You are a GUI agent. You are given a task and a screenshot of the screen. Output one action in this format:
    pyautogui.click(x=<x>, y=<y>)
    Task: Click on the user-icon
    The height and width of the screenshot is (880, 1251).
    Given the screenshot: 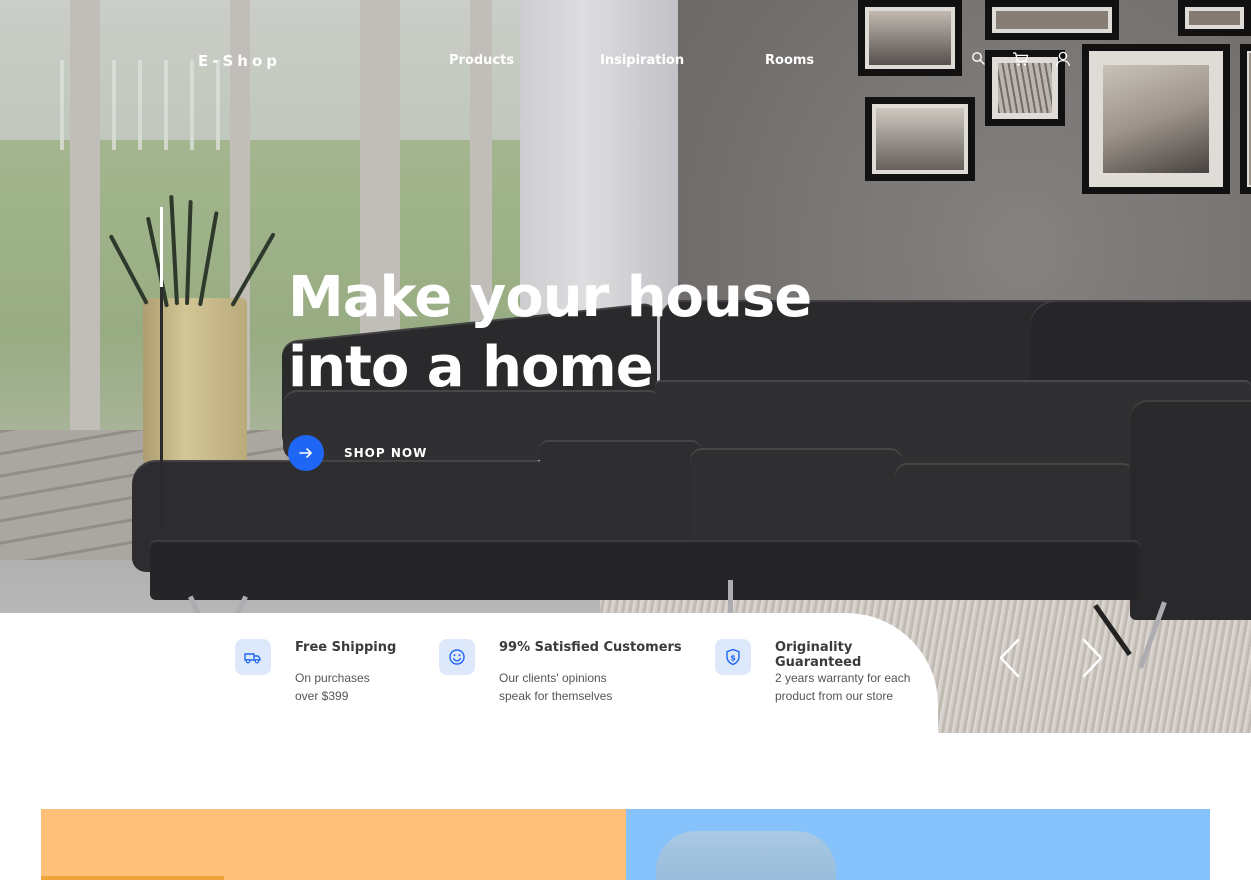 What is the action you would take?
    pyautogui.click(x=1063, y=59)
    